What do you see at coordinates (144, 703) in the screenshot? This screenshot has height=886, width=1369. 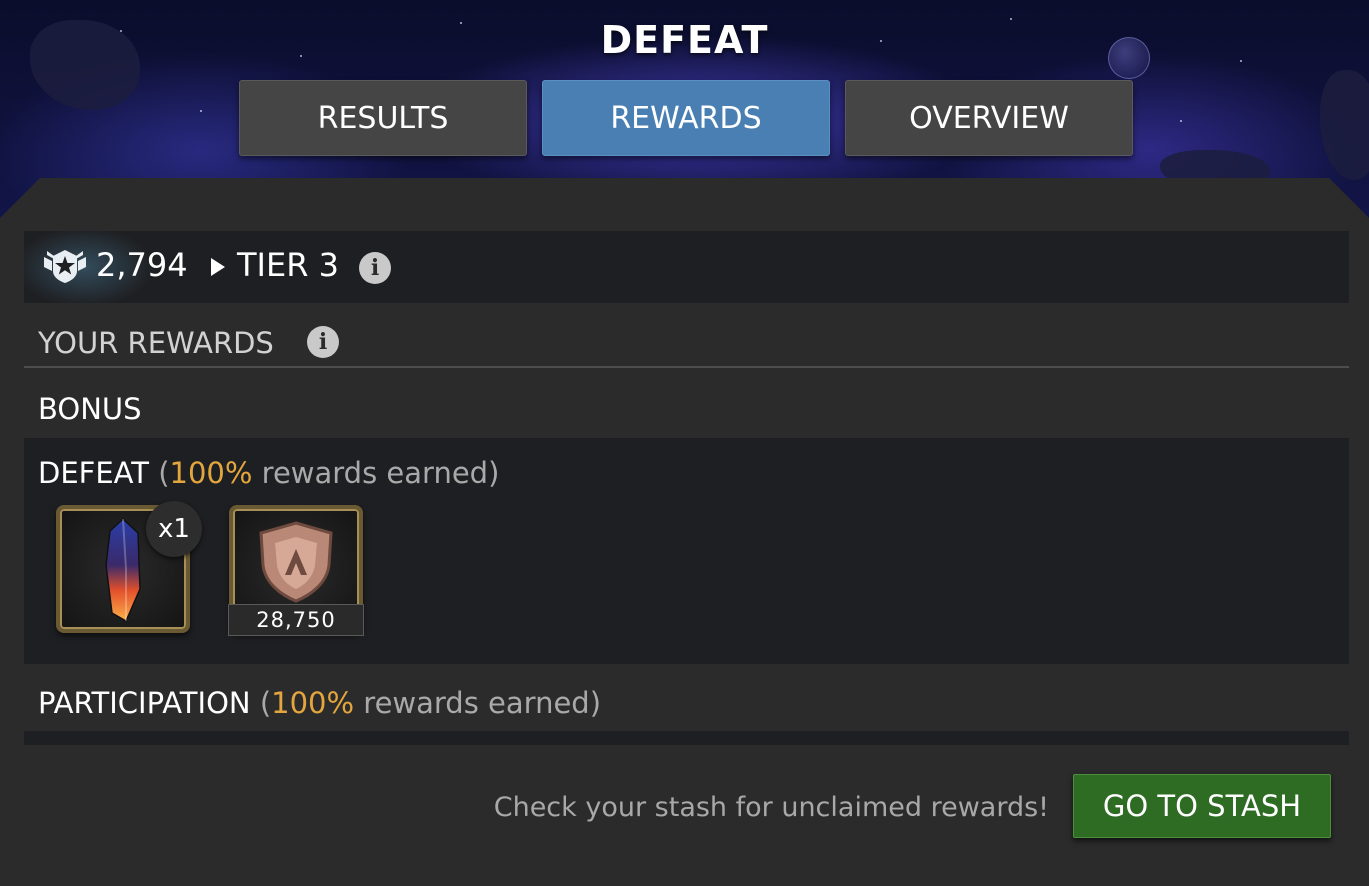 I see `participation-label: PARTICIPATION` at bounding box center [144, 703].